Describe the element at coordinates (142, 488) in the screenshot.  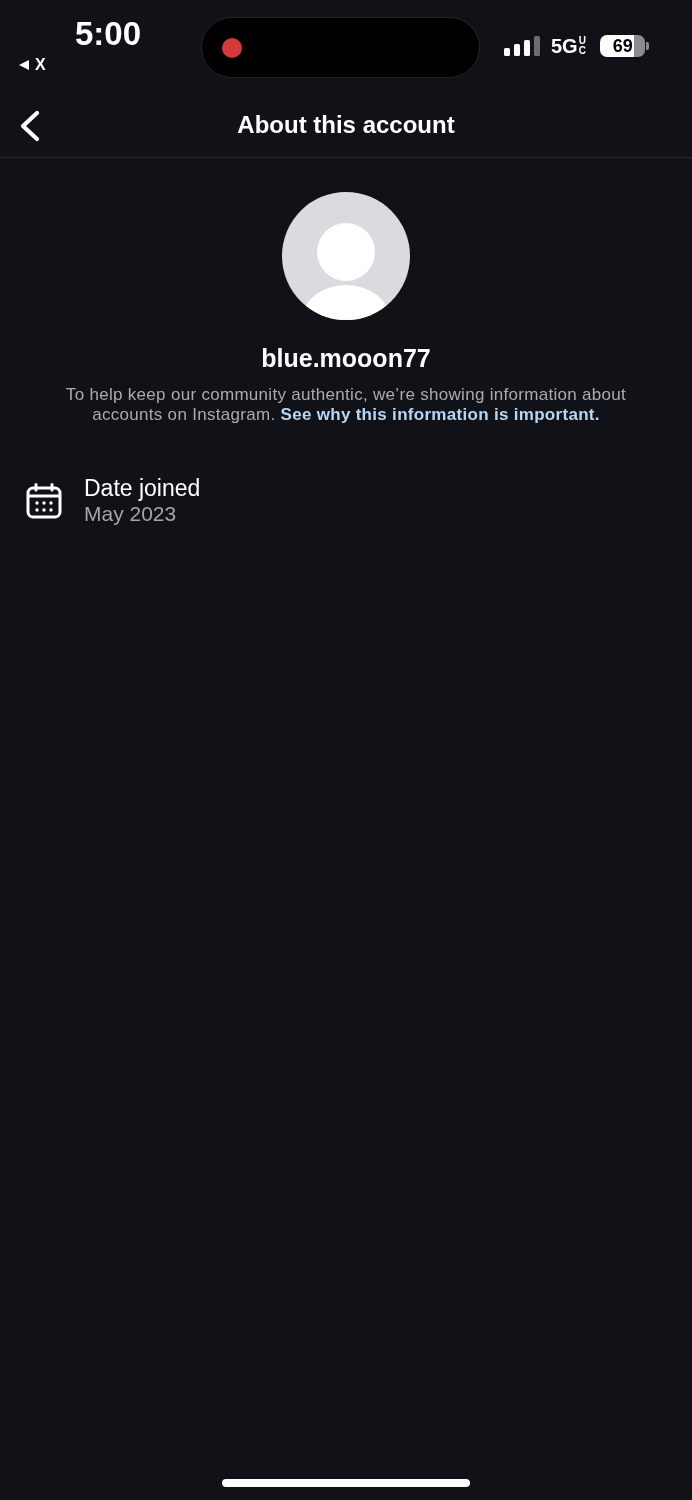
I see `detail-label: Date joined` at that location.